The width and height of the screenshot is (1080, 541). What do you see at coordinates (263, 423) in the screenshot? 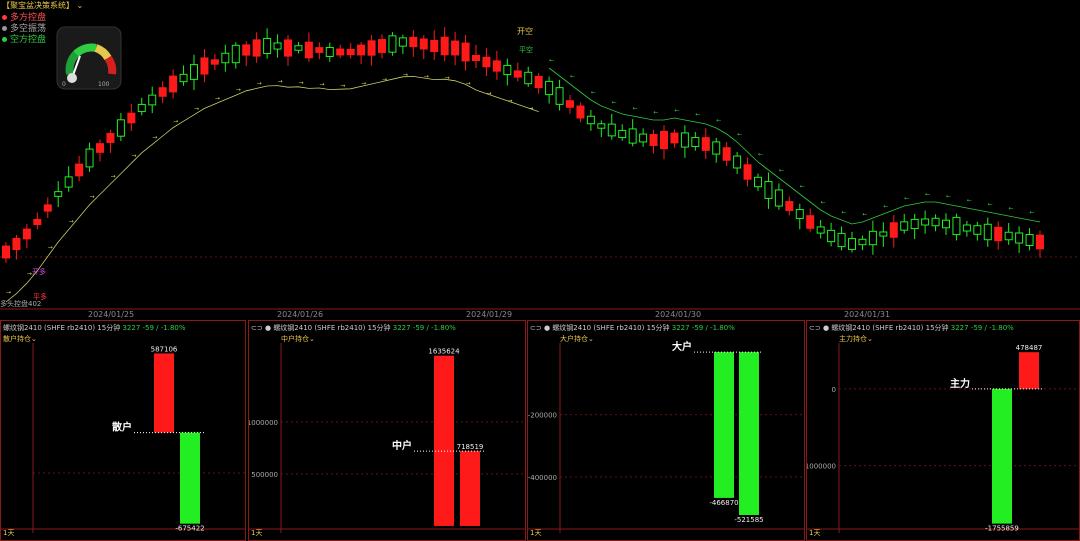
I see `tick-label: 1000000` at bounding box center [263, 423].